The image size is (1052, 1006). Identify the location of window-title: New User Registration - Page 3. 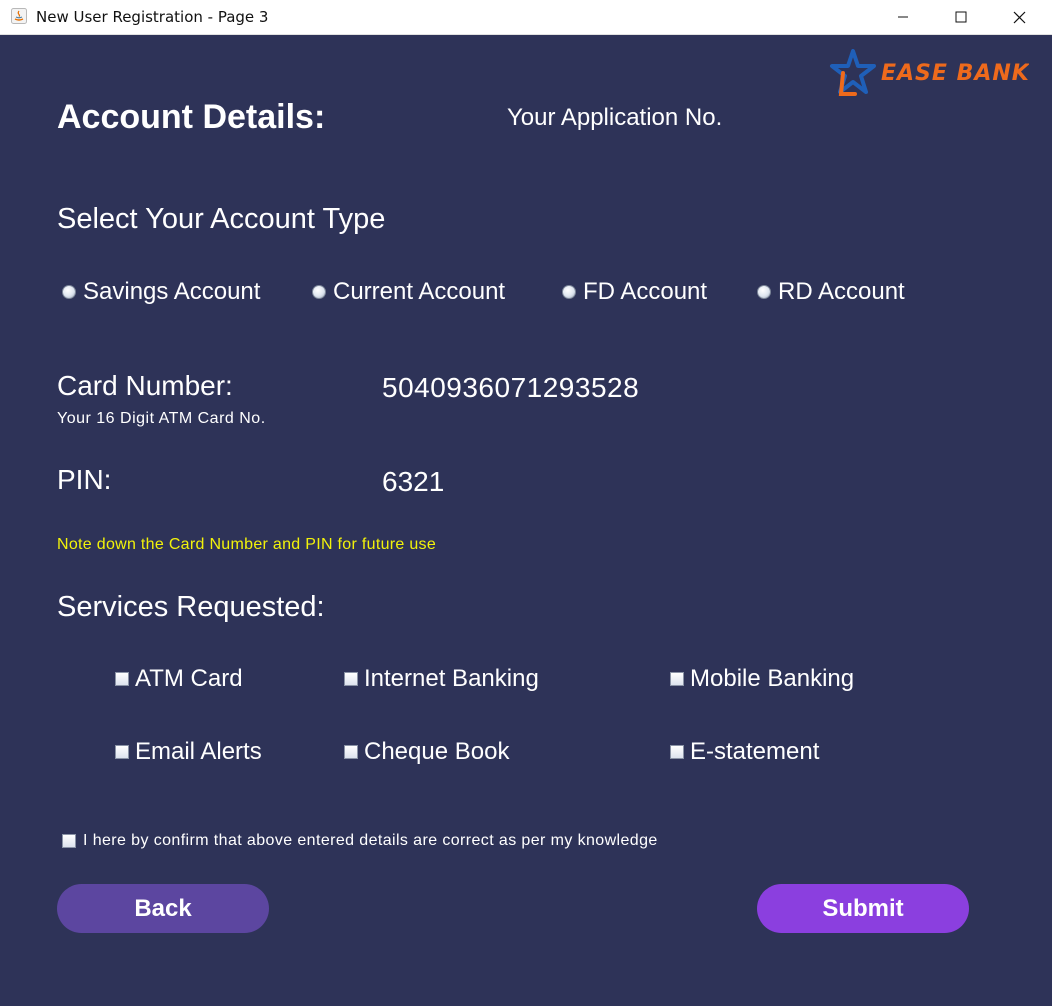
(152, 17).